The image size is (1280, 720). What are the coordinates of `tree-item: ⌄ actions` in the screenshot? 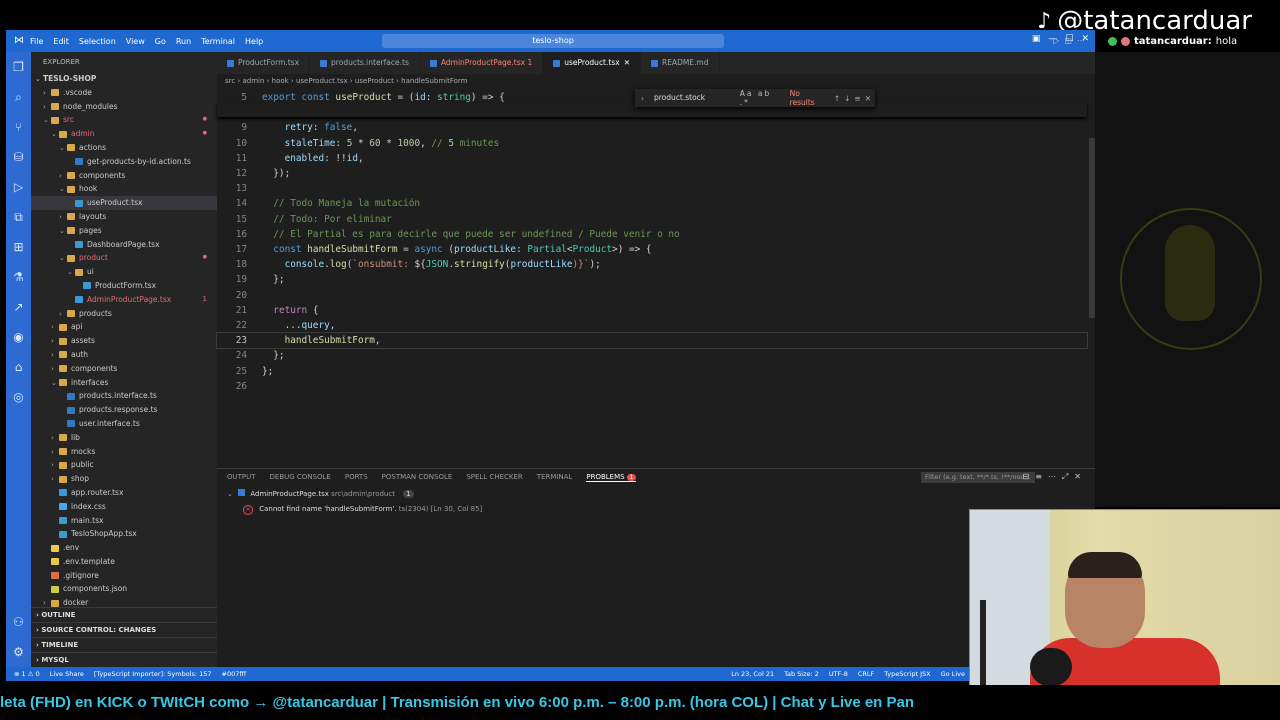 It's located at (124, 148).